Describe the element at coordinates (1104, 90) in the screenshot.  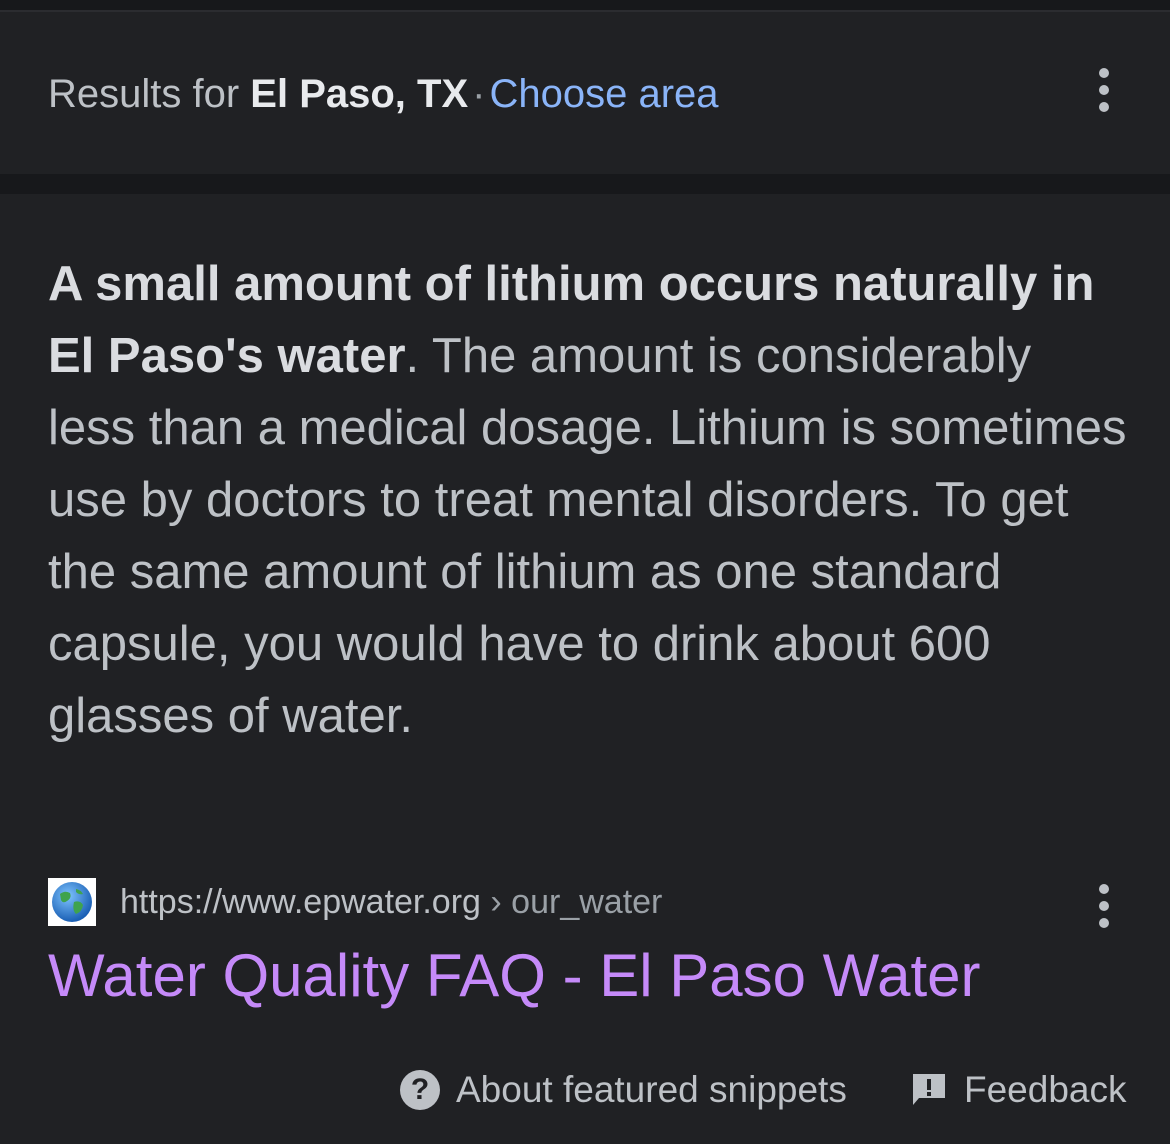
I see `location-more-options-icon` at that location.